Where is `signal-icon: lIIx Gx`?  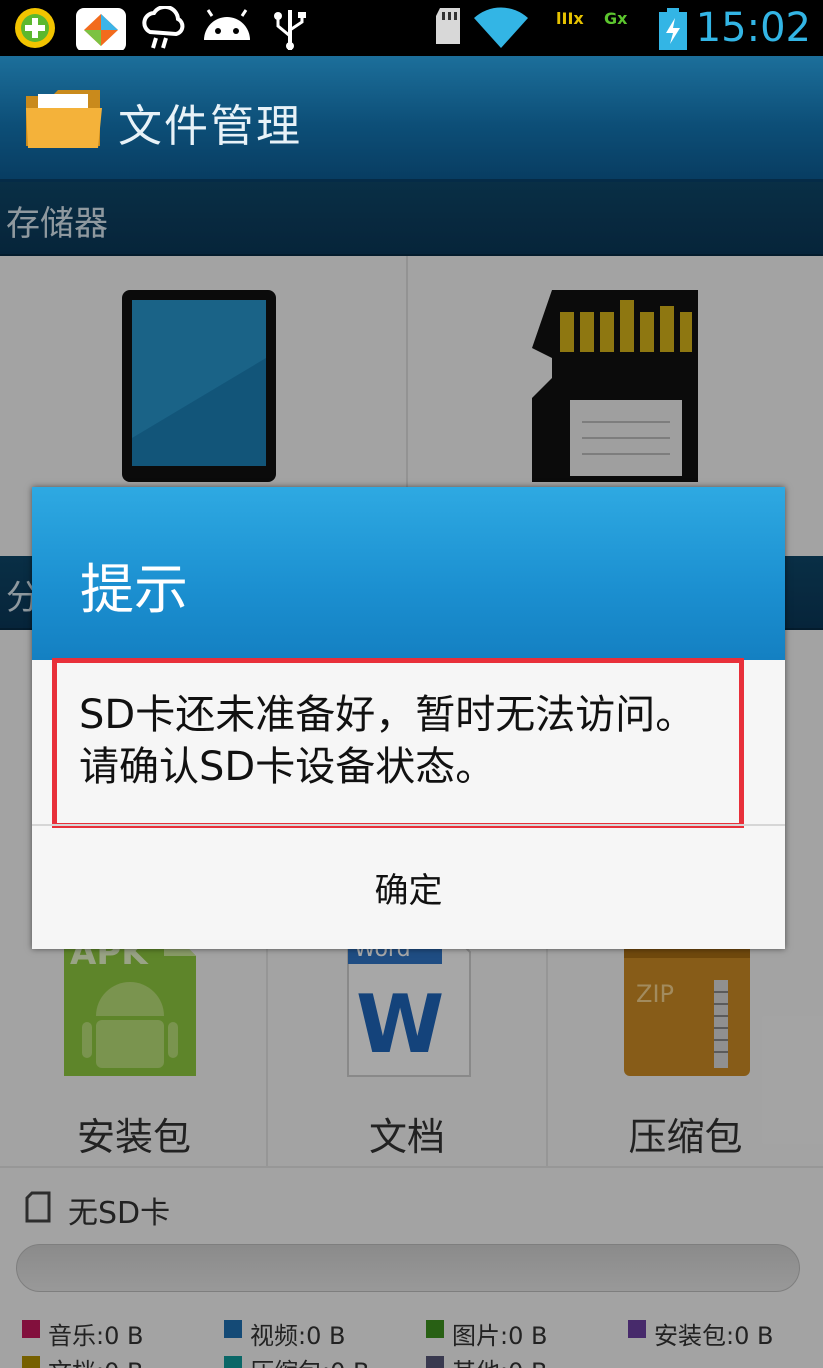
signal-icon: lIIx Gx is located at coordinates (592, 18).